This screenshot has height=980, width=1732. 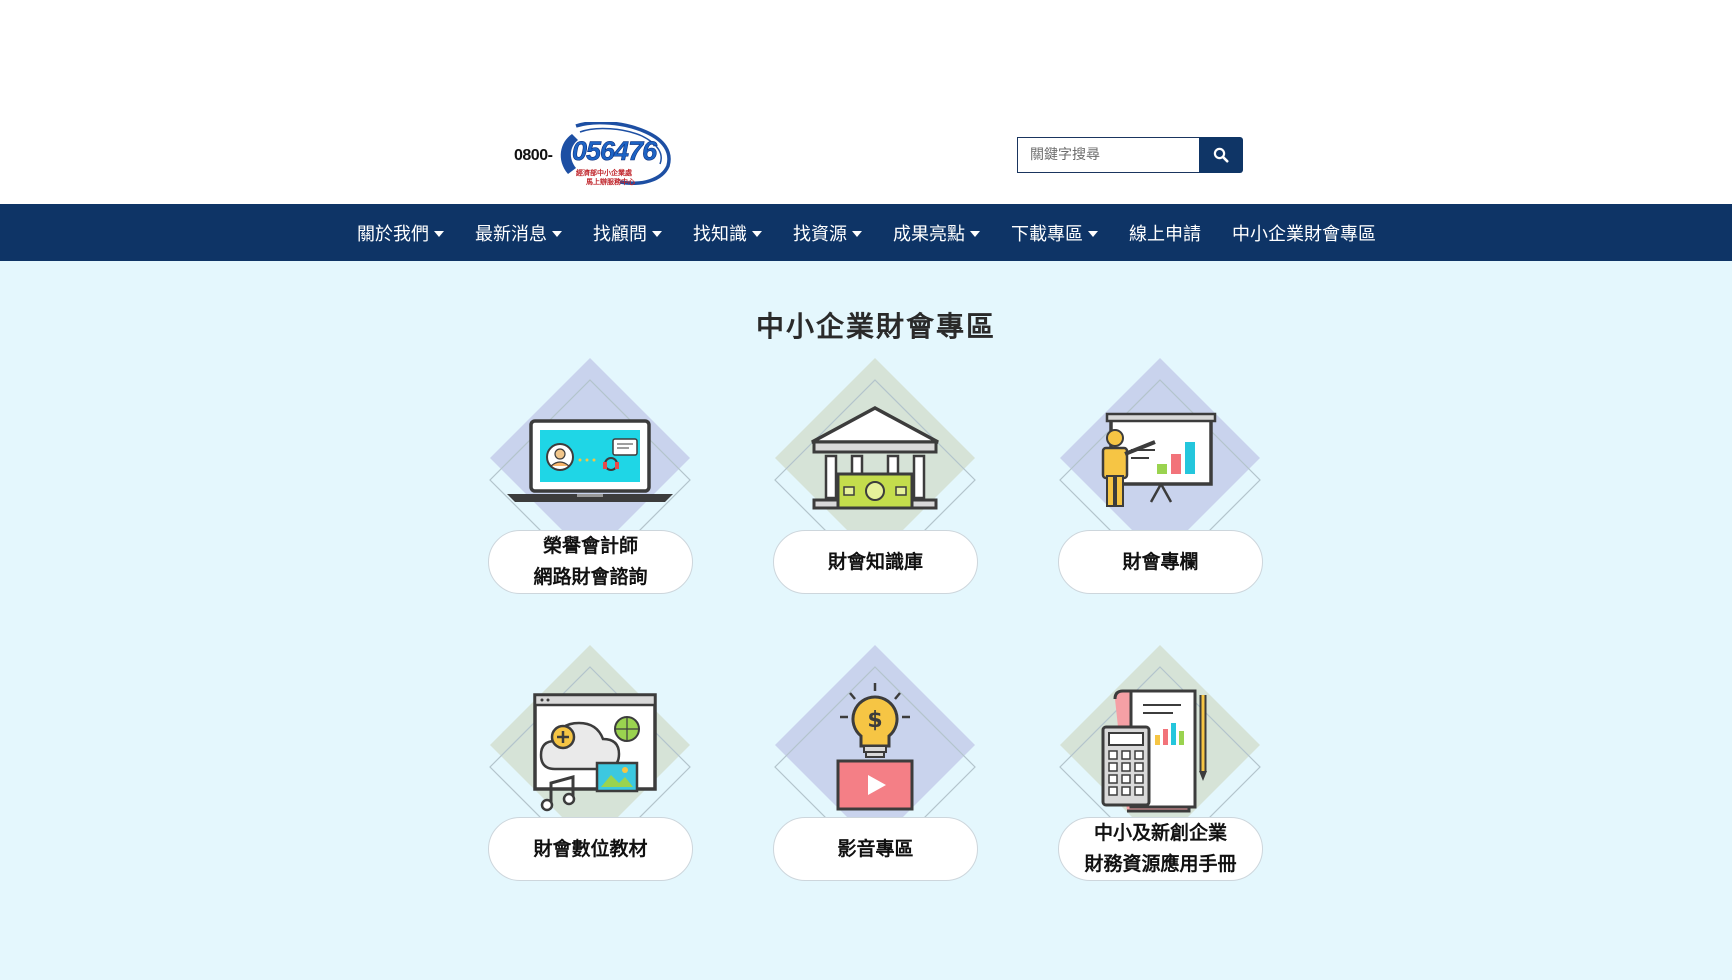 I want to click on nav-item-finance-zone: 中小企業財會專區, so click(x=1304, y=233).